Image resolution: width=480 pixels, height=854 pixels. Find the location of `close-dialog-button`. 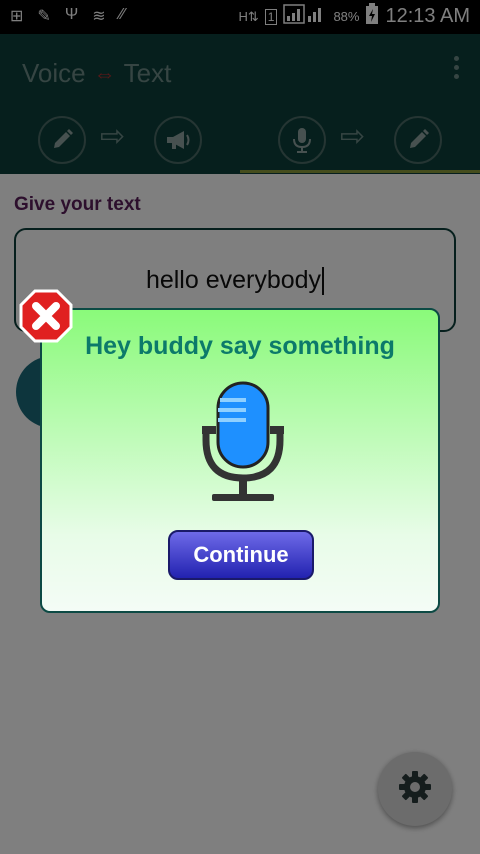

close-dialog-button is located at coordinates (46, 316).